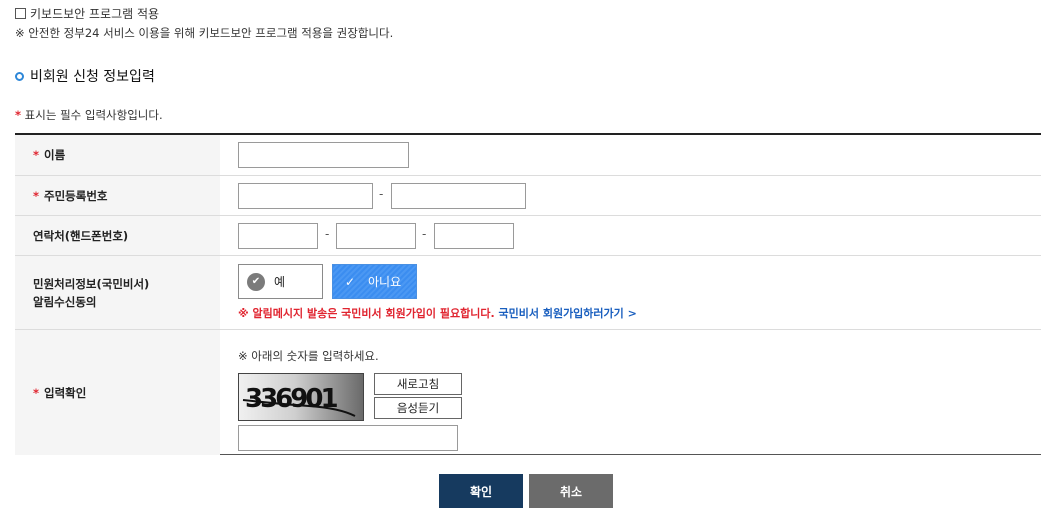 The height and width of the screenshot is (512, 1054). What do you see at coordinates (305, 196) in the screenshot?
I see `rrn-first-input` at bounding box center [305, 196].